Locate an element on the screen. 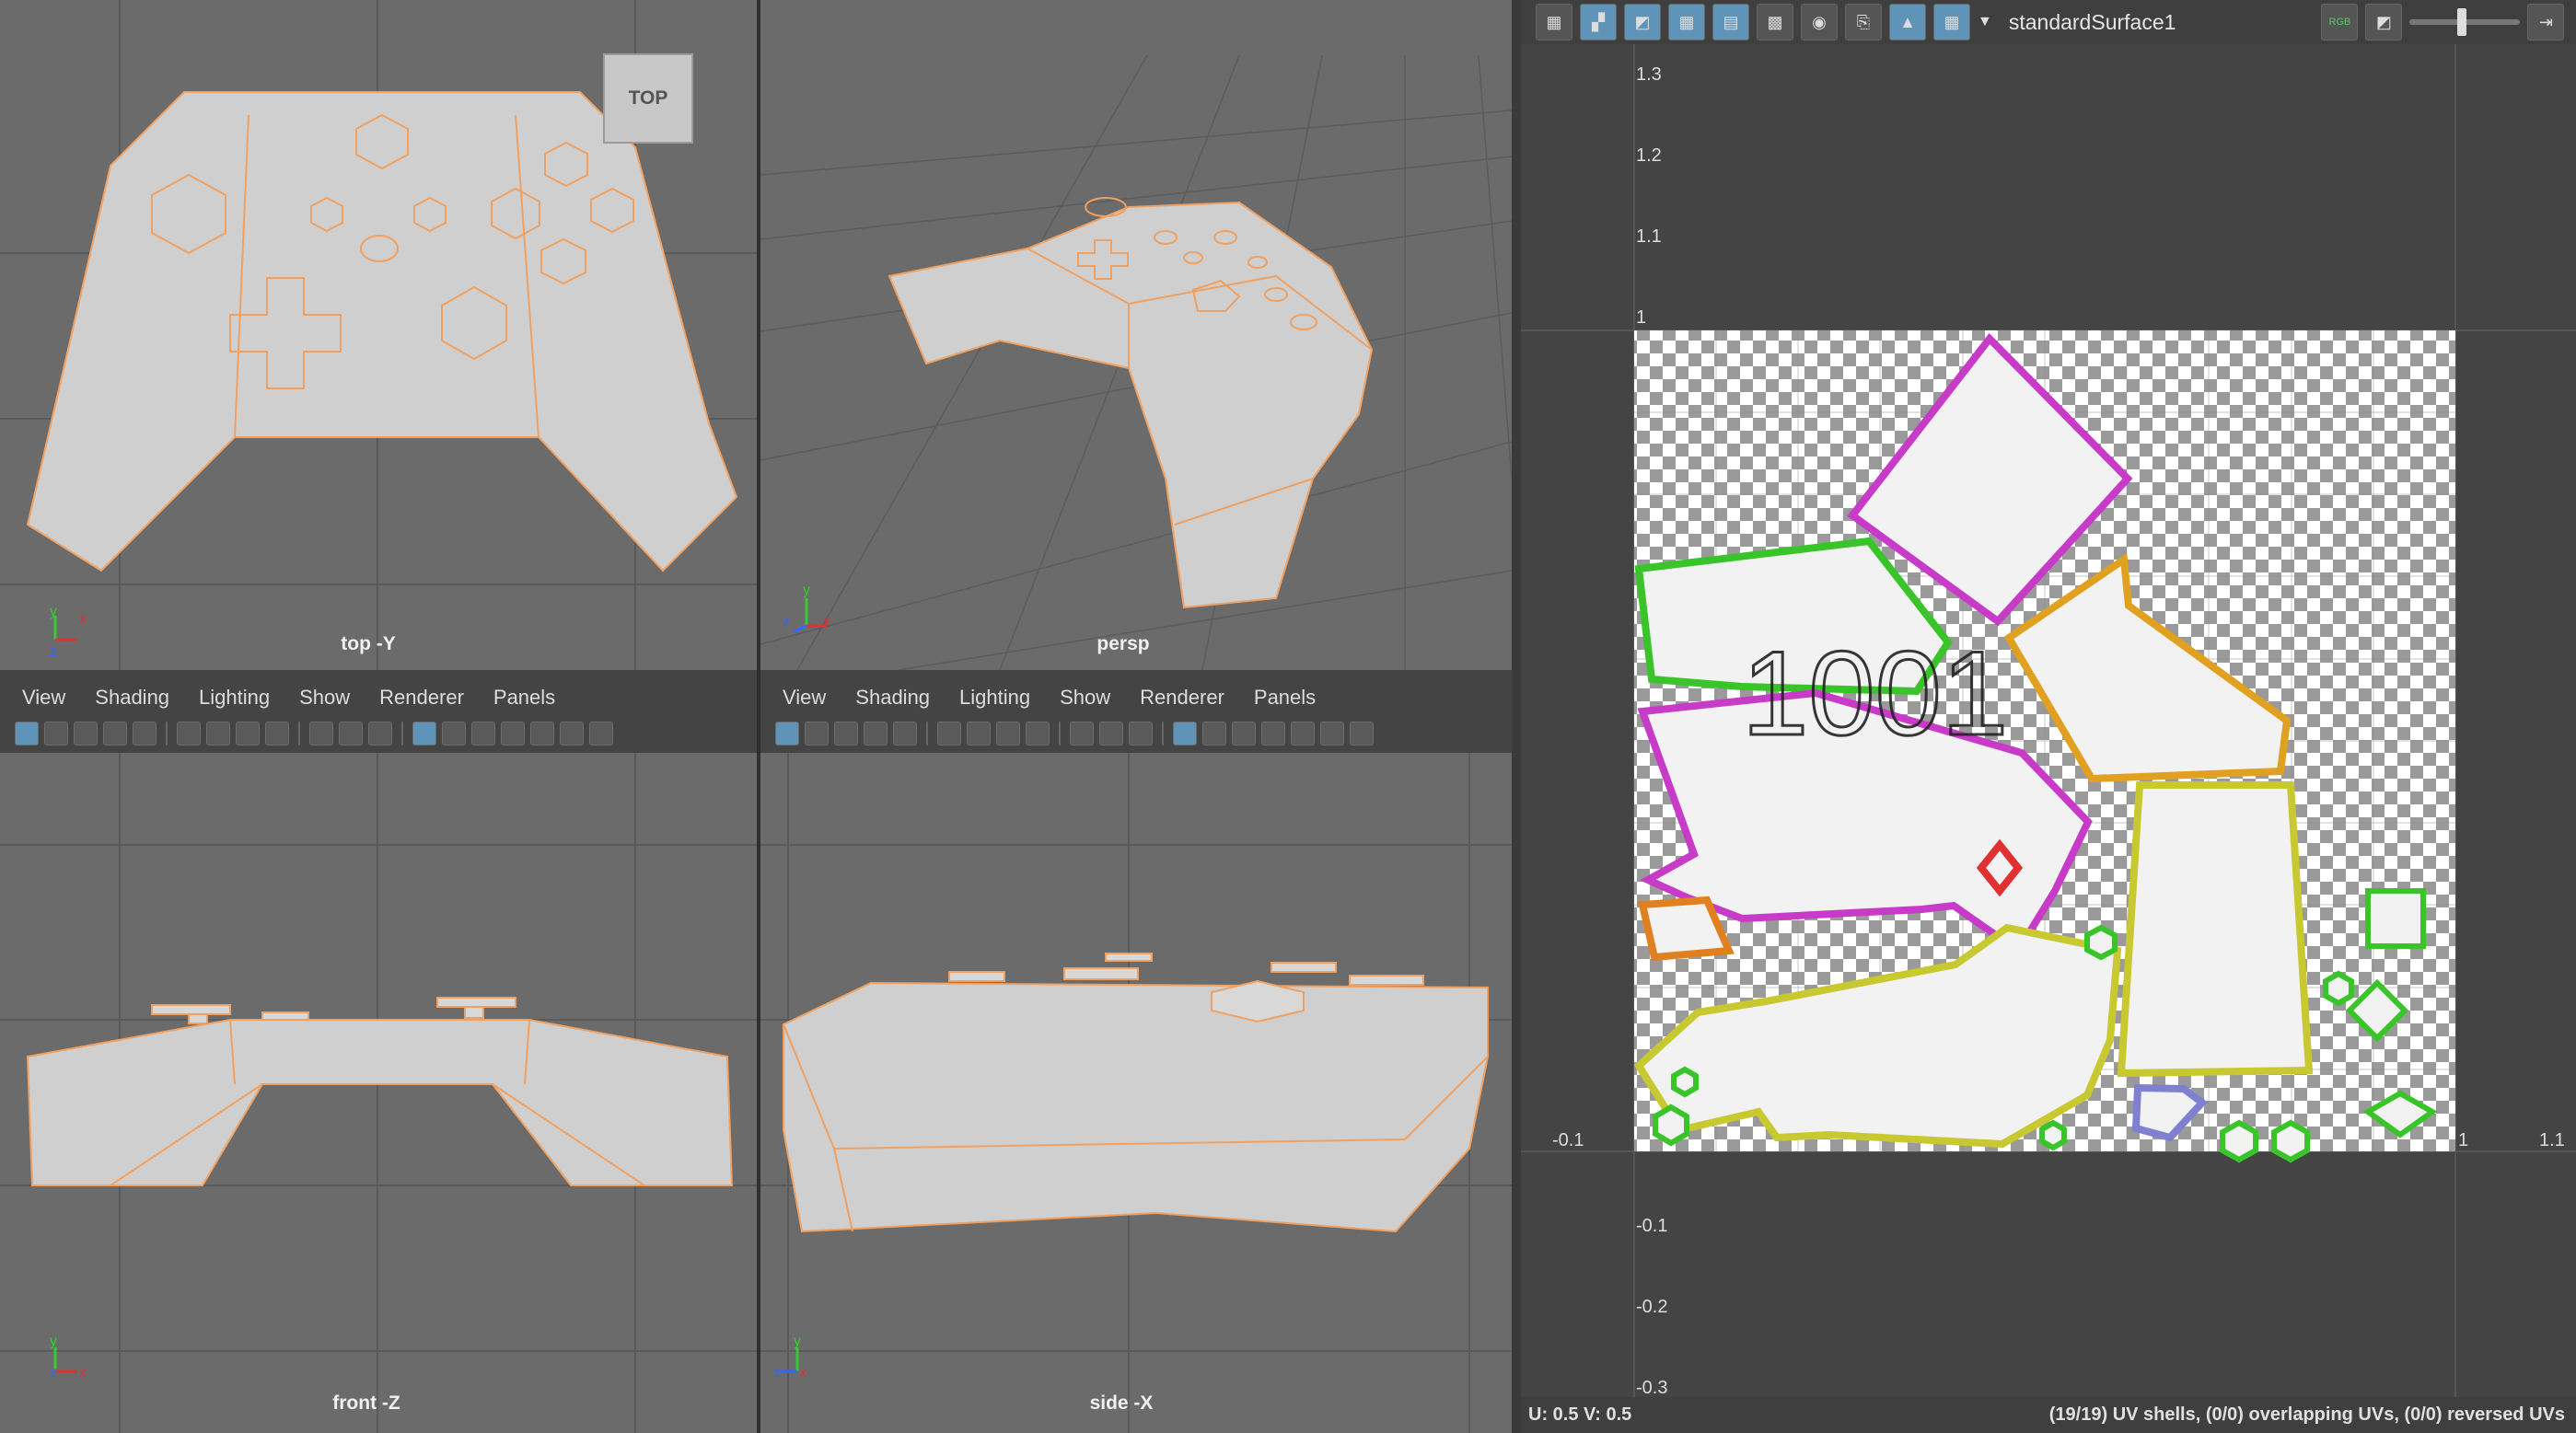 This screenshot has width=2576, height=1433. uv-tile-icon: ▩ is located at coordinates (1775, 22).